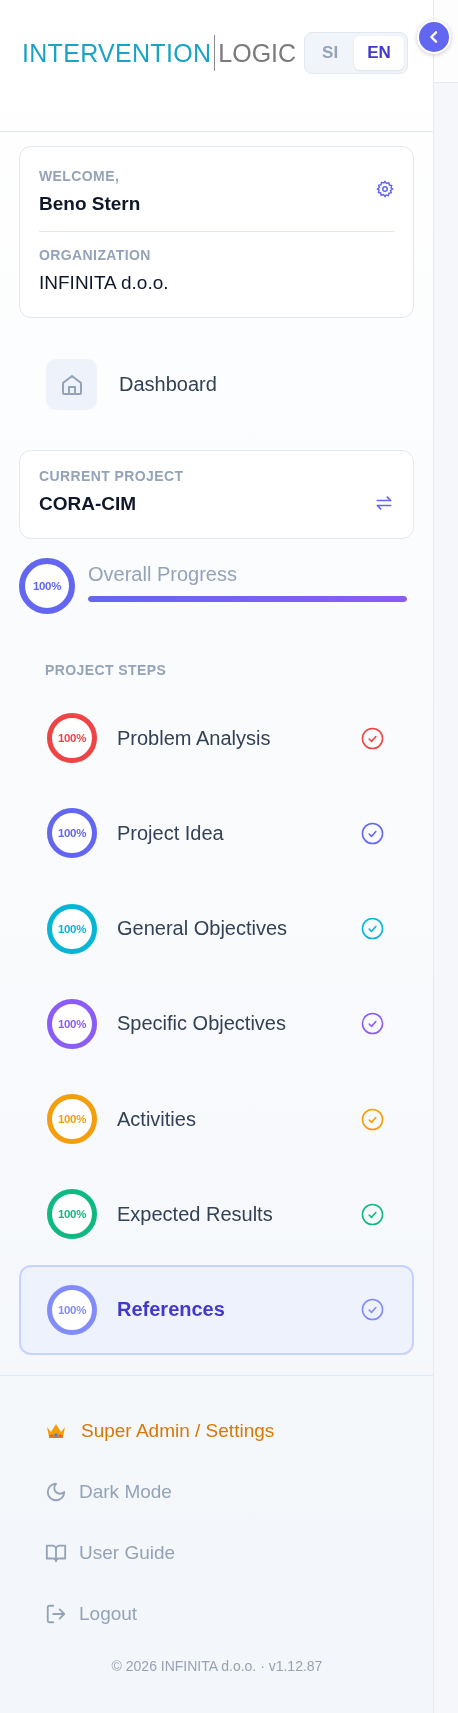 This screenshot has width=458, height=1713. I want to click on organization-name: INFINITA d.o.o., so click(104, 283).